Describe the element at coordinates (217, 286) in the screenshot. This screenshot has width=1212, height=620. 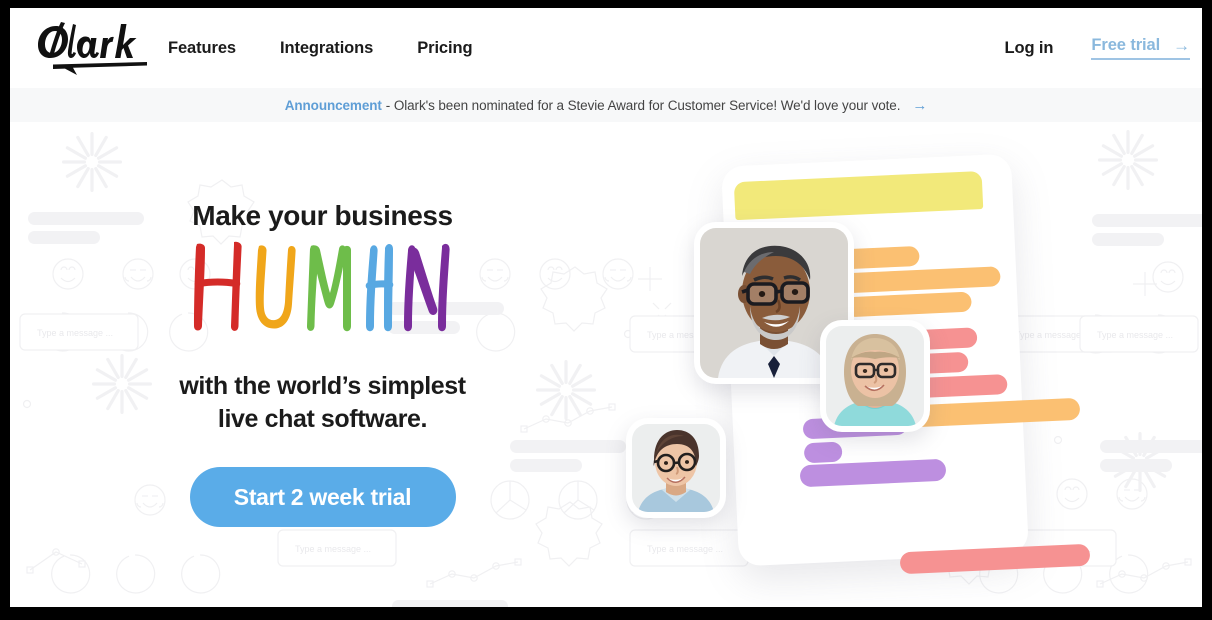
I see `human-letter-H` at that location.